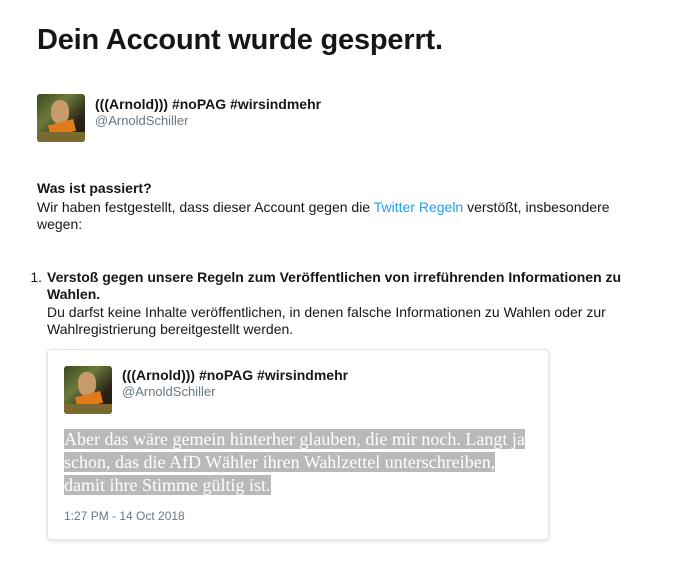 The image size is (689, 580). I want to click on notice-heading: Was ist passiert?, so click(94, 188).